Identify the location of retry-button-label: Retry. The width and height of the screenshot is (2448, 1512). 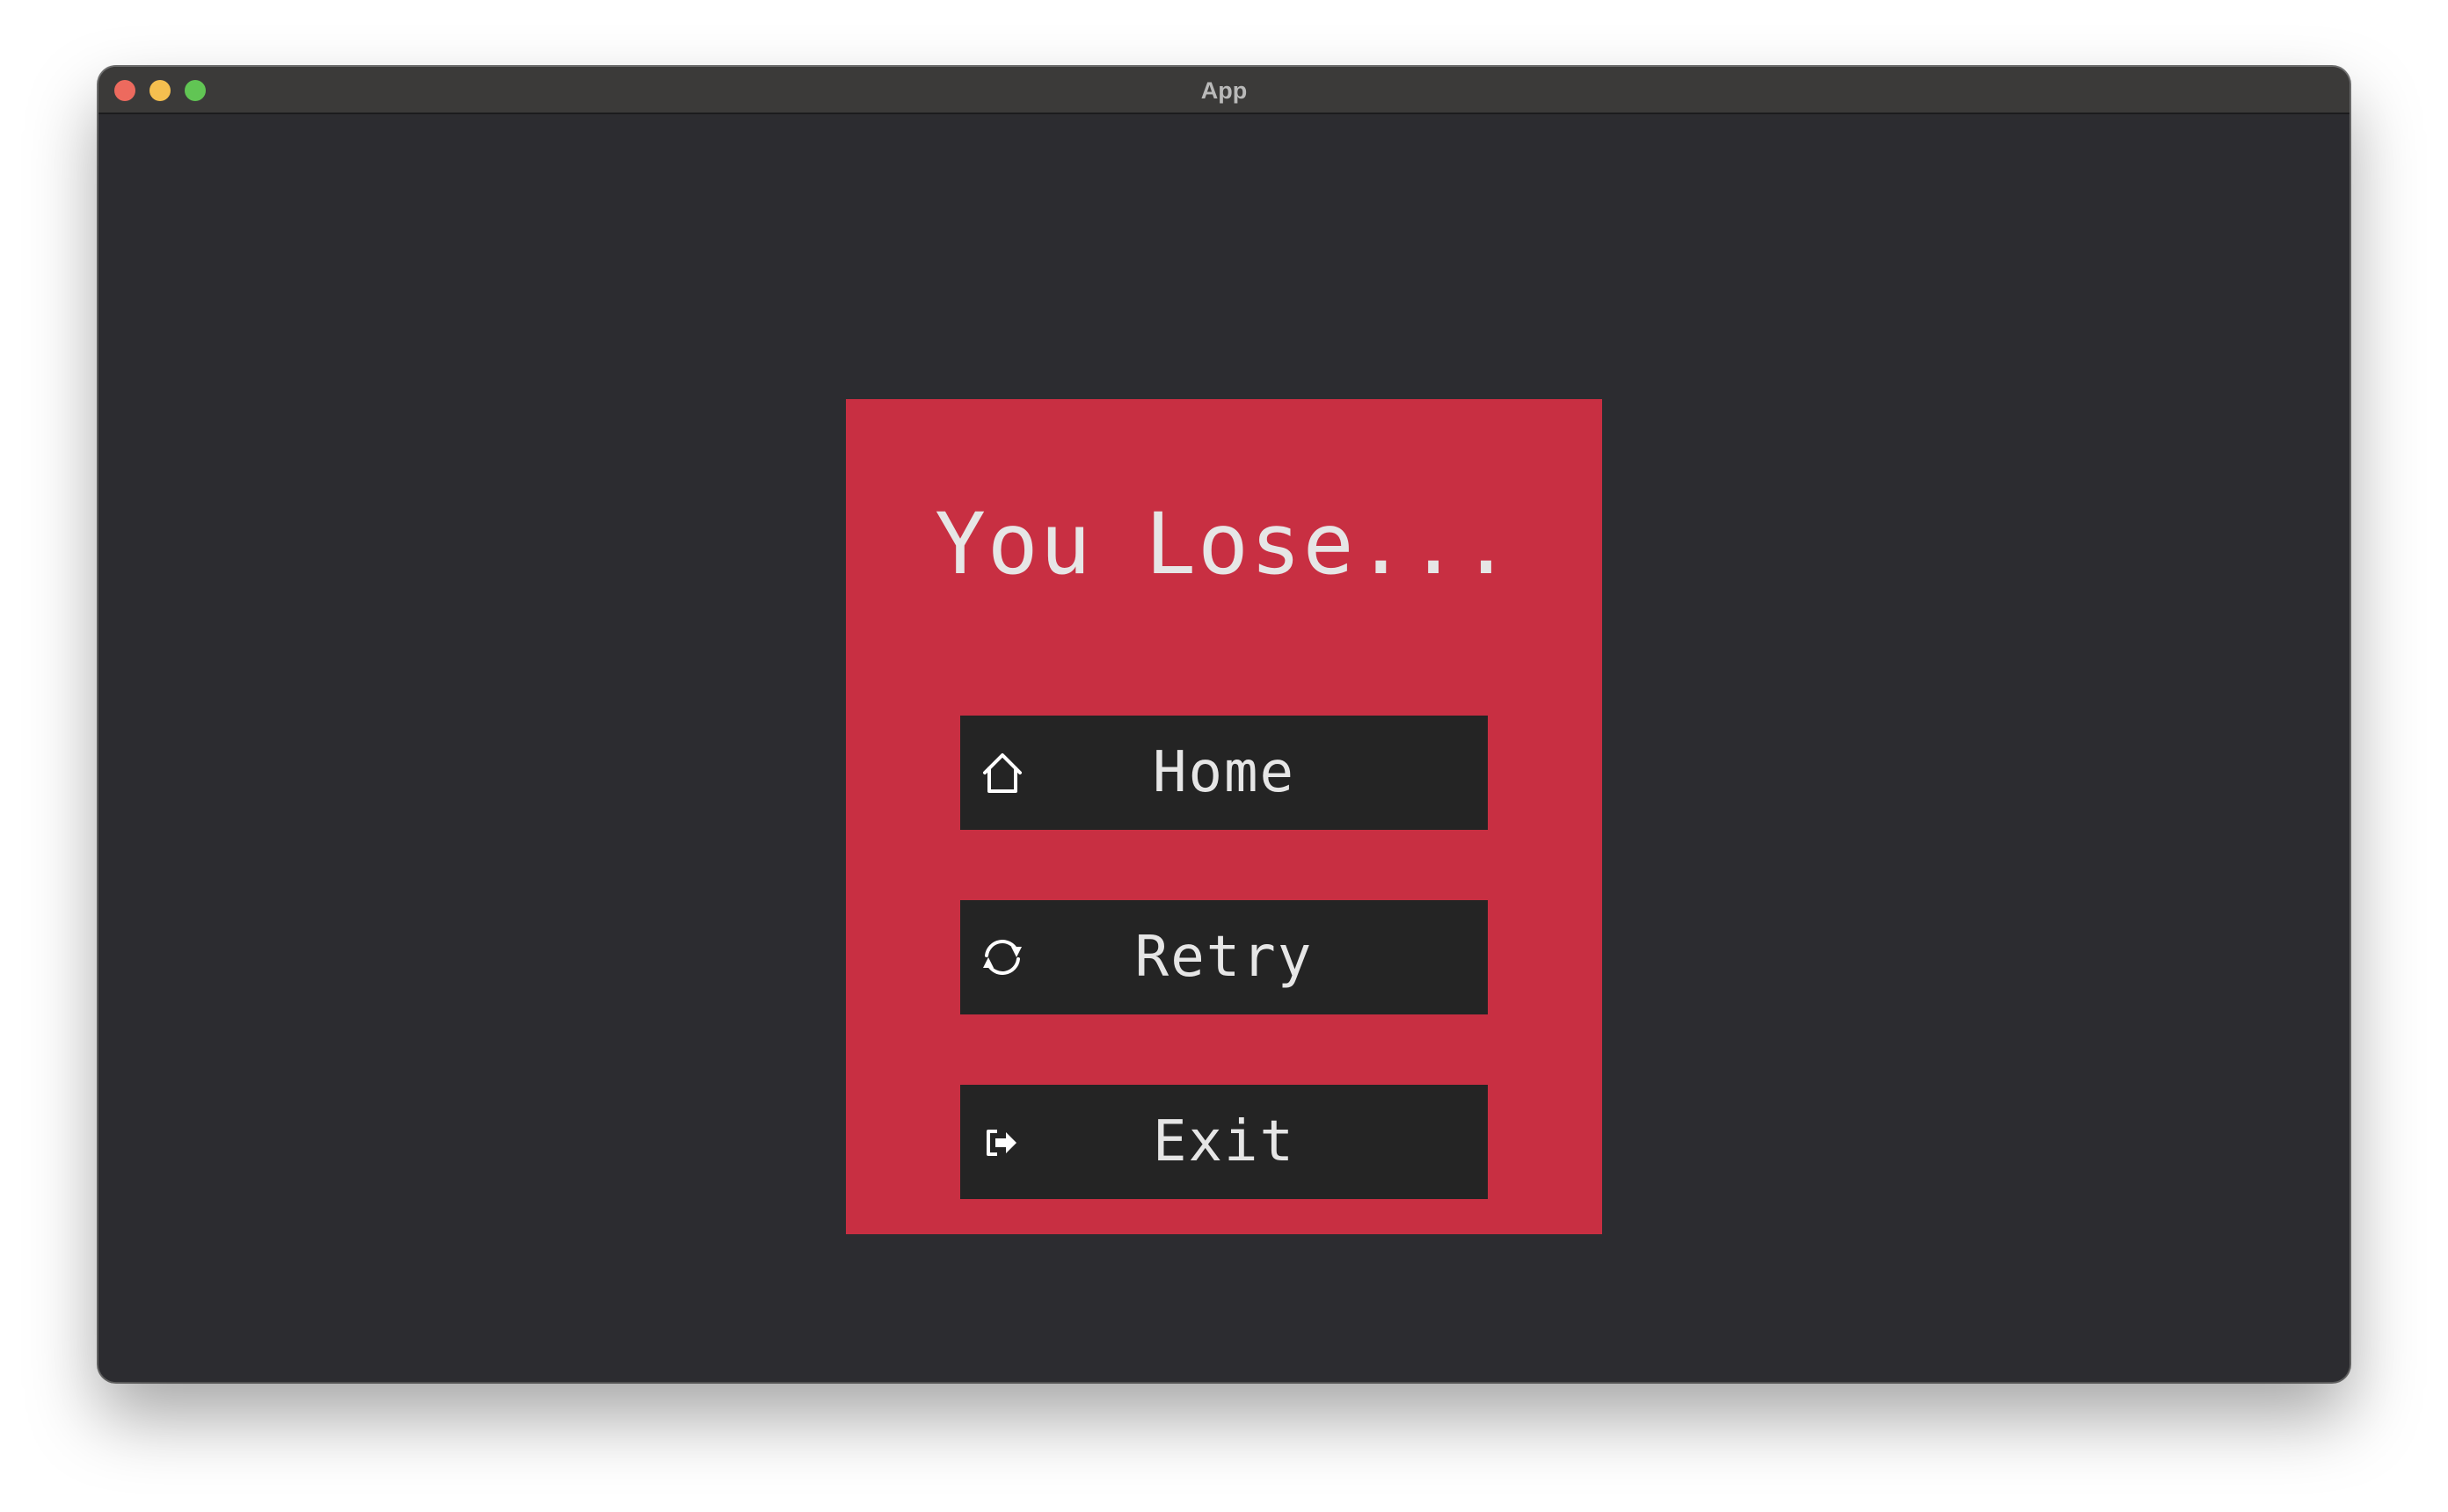
(1224, 957).